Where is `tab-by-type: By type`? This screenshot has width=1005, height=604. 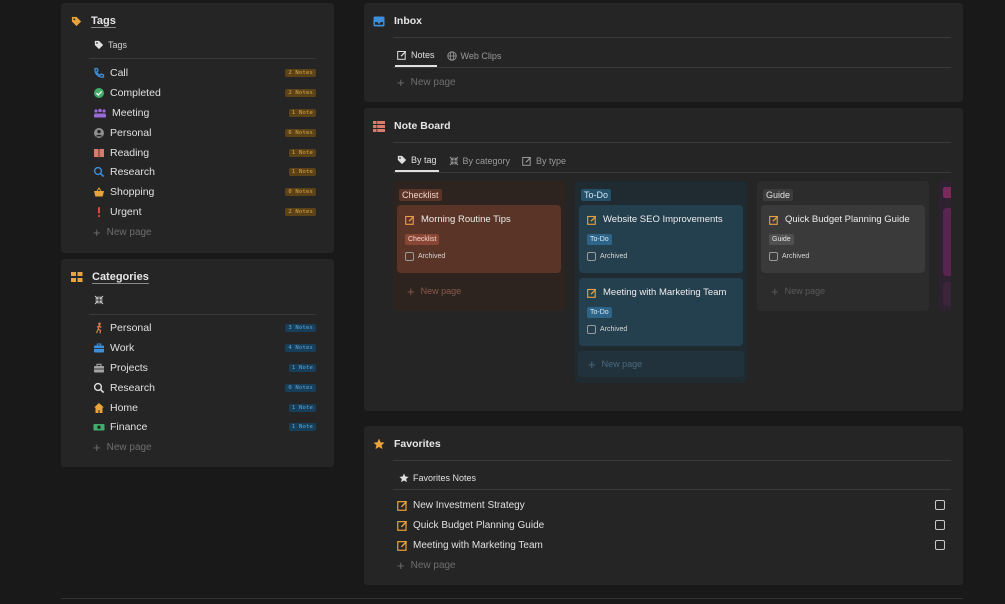
tab-by-type: By type is located at coordinates (544, 163).